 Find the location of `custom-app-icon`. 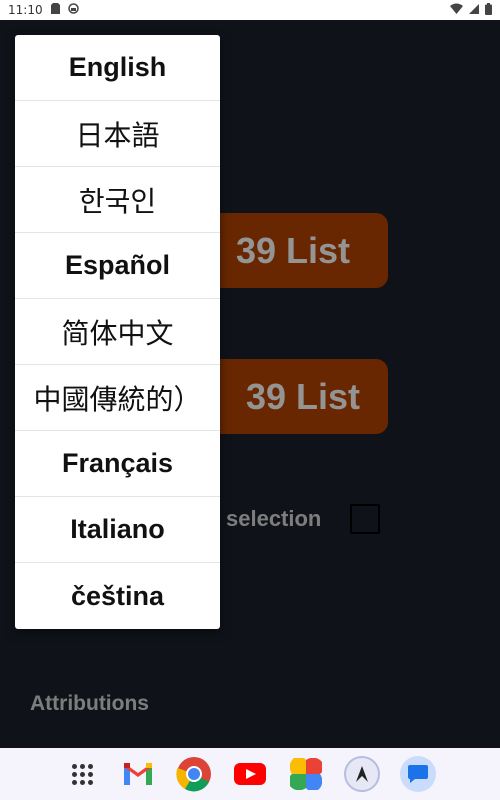

custom-app-icon is located at coordinates (362, 774).